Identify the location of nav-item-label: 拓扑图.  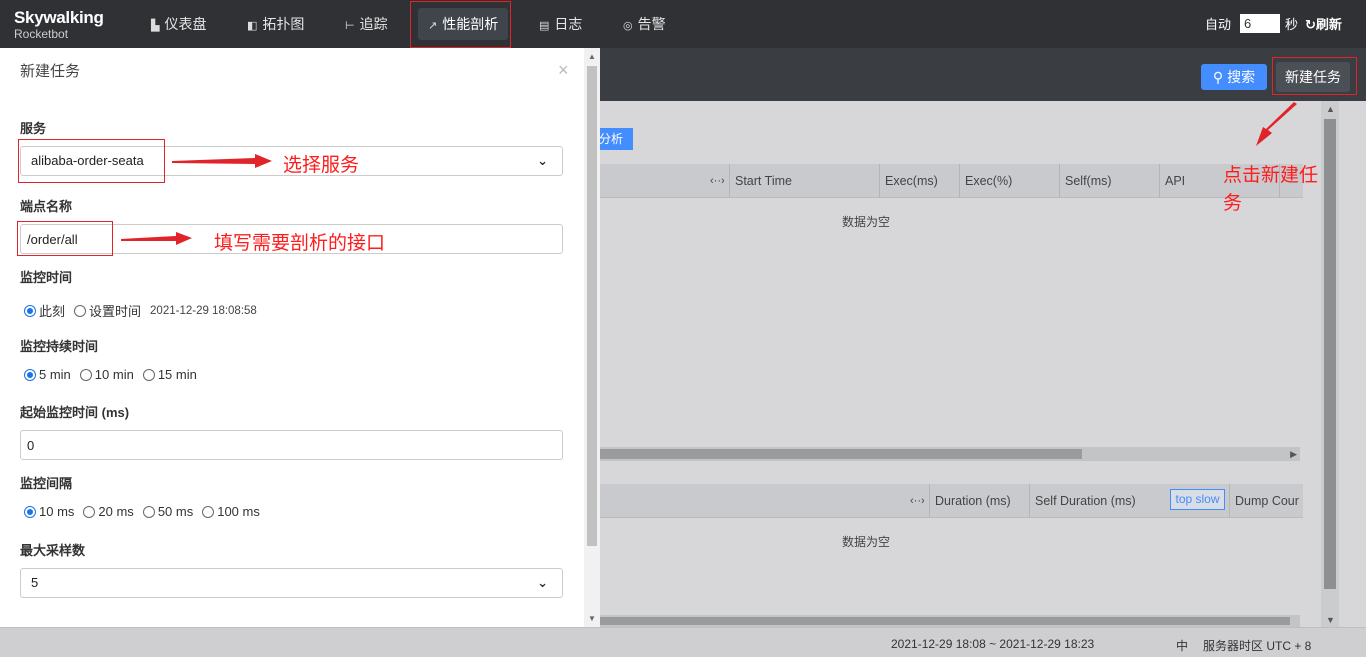
(283, 24).